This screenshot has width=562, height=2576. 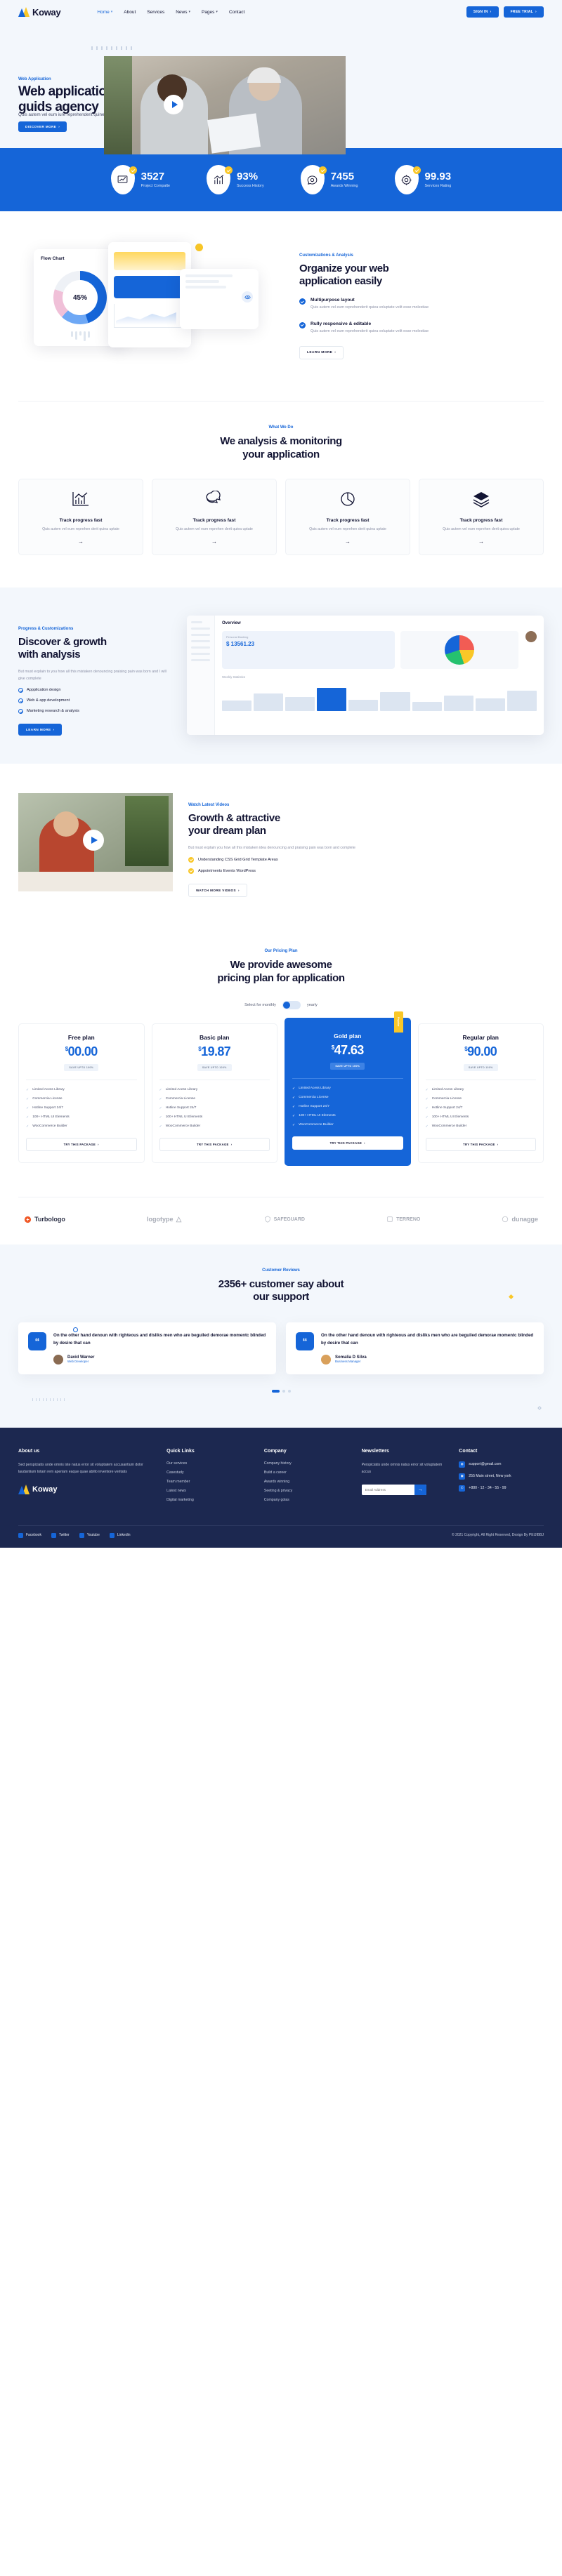 I want to click on footer-link: Digital marketing, so click(x=208, y=1500).